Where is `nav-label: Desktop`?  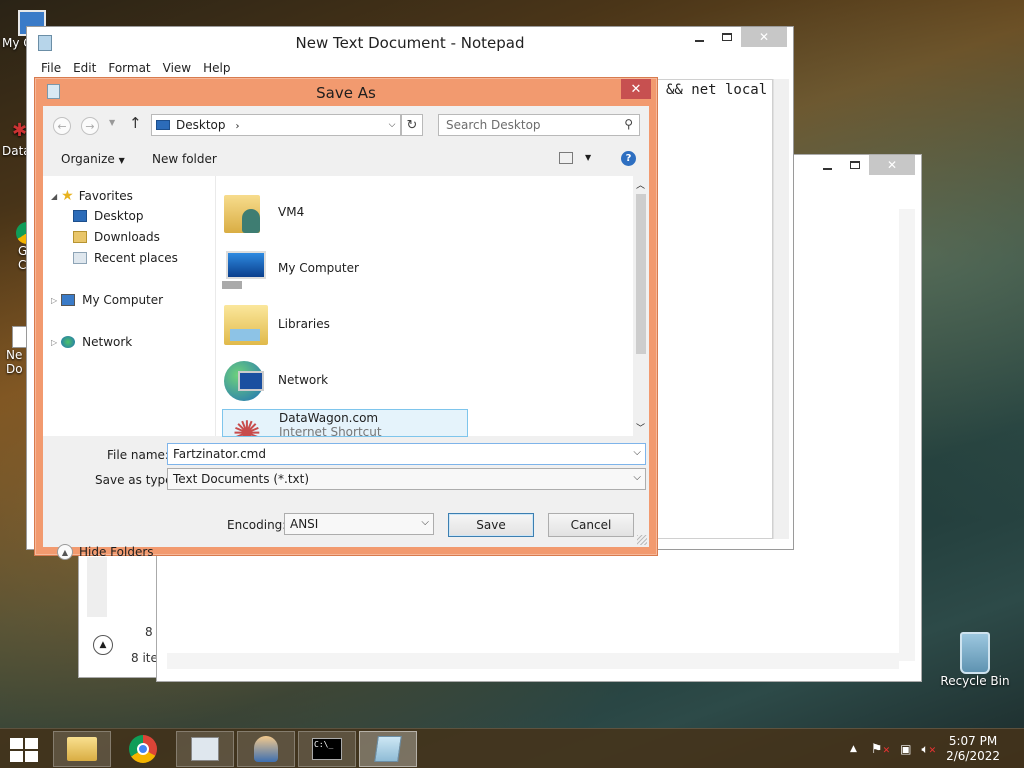
nav-label: Desktop is located at coordinates (119, 216).